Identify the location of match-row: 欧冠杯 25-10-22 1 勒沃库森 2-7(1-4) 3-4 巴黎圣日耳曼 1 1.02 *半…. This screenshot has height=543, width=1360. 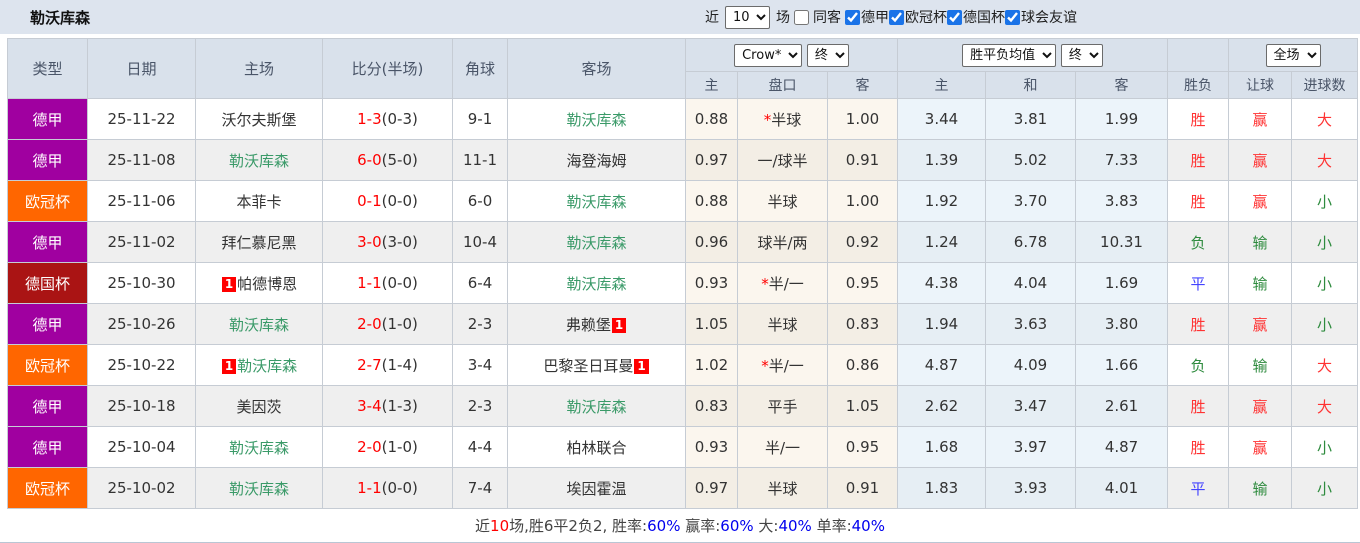
(683, 365).